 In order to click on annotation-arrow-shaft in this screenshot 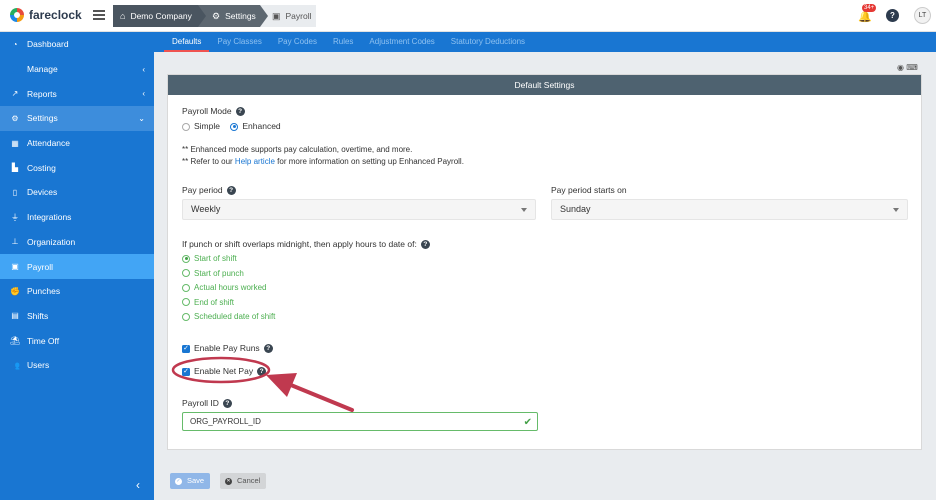, I will do `click(319, 396)`.